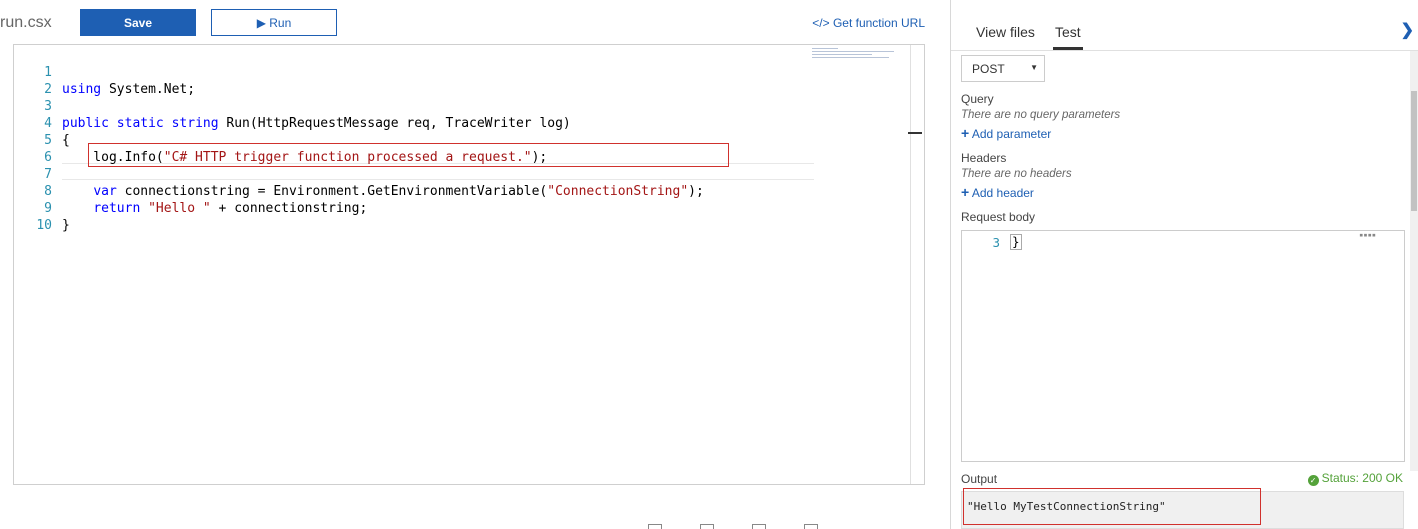 This screenshot has height=529, width=1418. What do you see at coordinates (1068, 37) in the screenshot?
I see `tab-test: Test` at bounding box center [1068, 37].